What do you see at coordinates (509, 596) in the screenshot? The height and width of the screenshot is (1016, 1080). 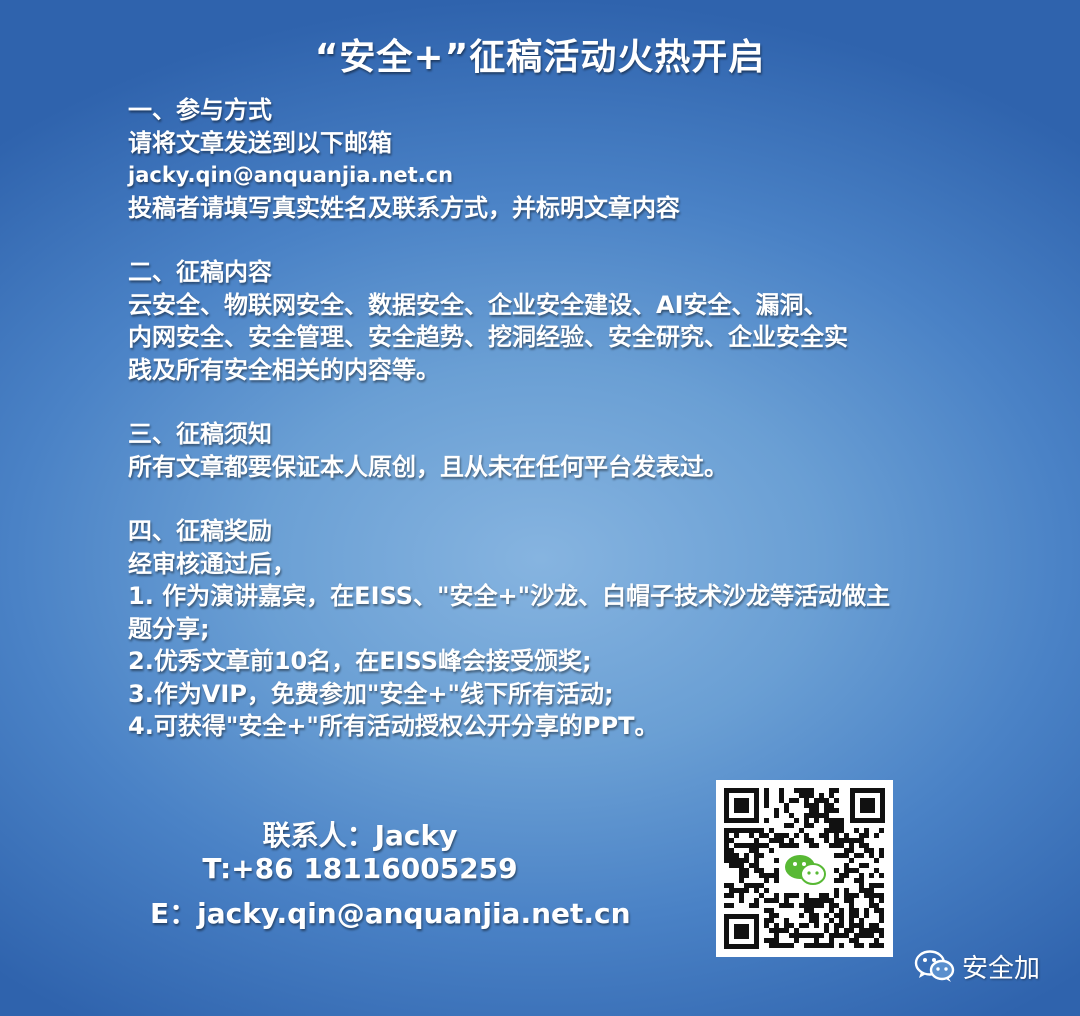 I see `reward-item-1: 1. 作为演讲嘉宾，在EISS、"安全+"沙龙、白帽子技术沙龙等活动做主` at bounding box center [509, 596].